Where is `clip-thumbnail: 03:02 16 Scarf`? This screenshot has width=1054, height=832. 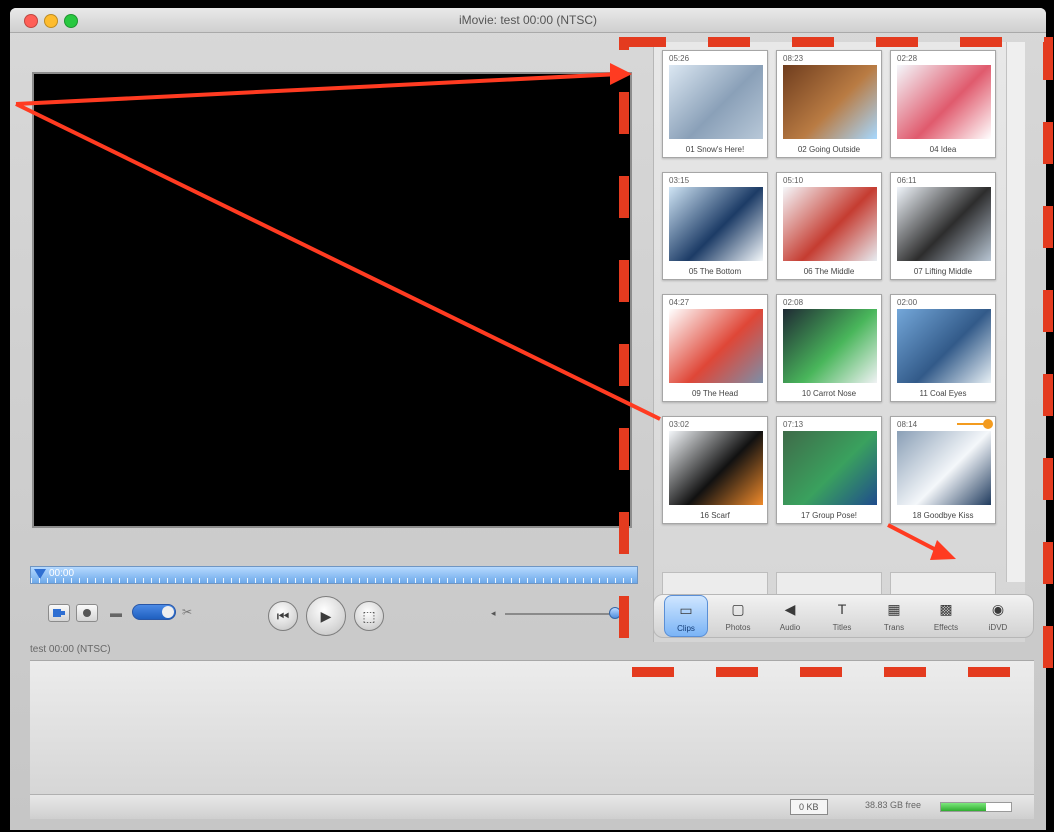
clip-thumbnail: 03:02 16 Scarf is located at coordinates (715, 470).